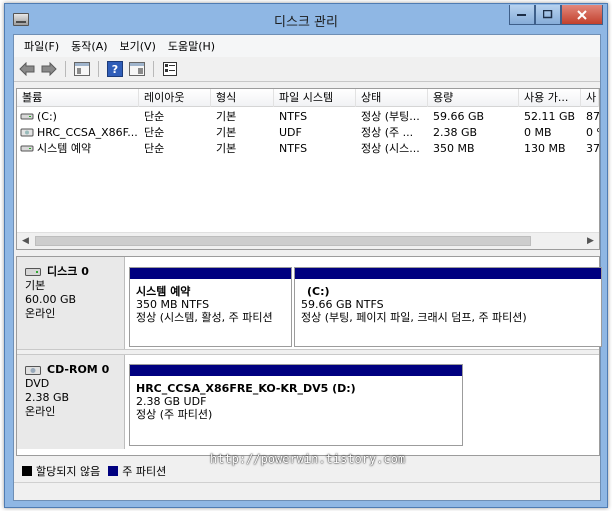 This screenshot has width=612, height=511. What do you see at coordinates (78, 98) in the screenshot?
I see `column-volume: 볼륨` at bounding box center [78, 98].